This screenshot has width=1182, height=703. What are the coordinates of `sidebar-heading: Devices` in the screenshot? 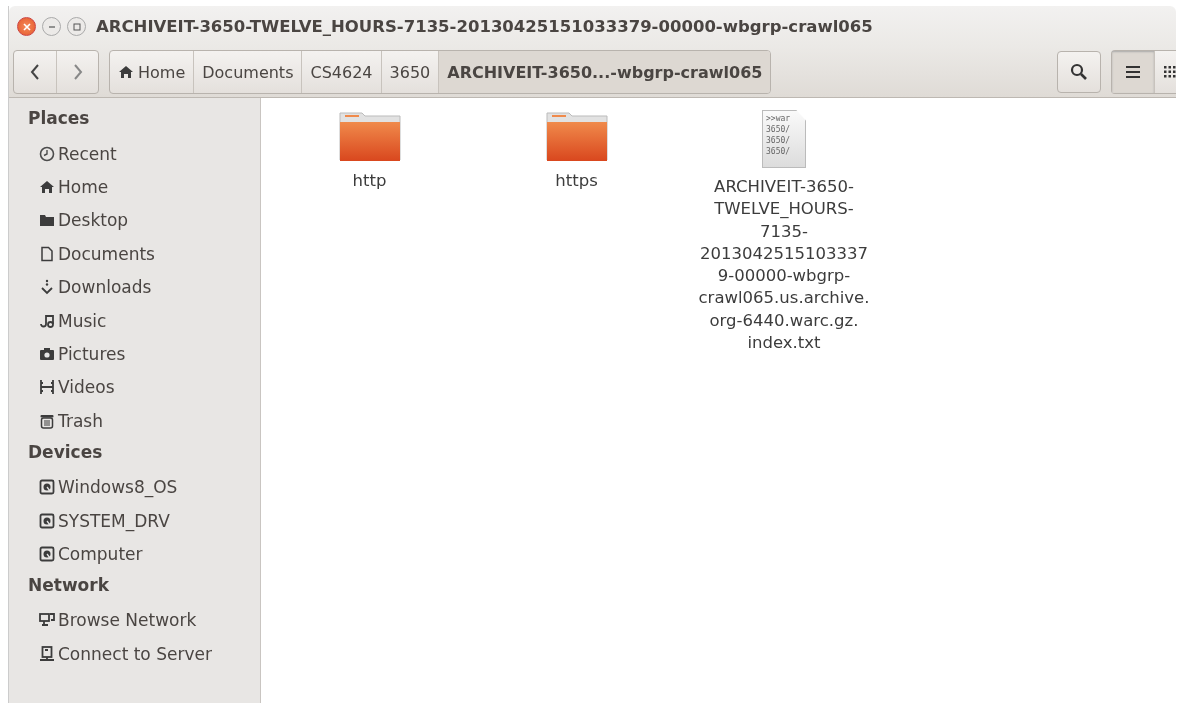 It's located at (65, 452).